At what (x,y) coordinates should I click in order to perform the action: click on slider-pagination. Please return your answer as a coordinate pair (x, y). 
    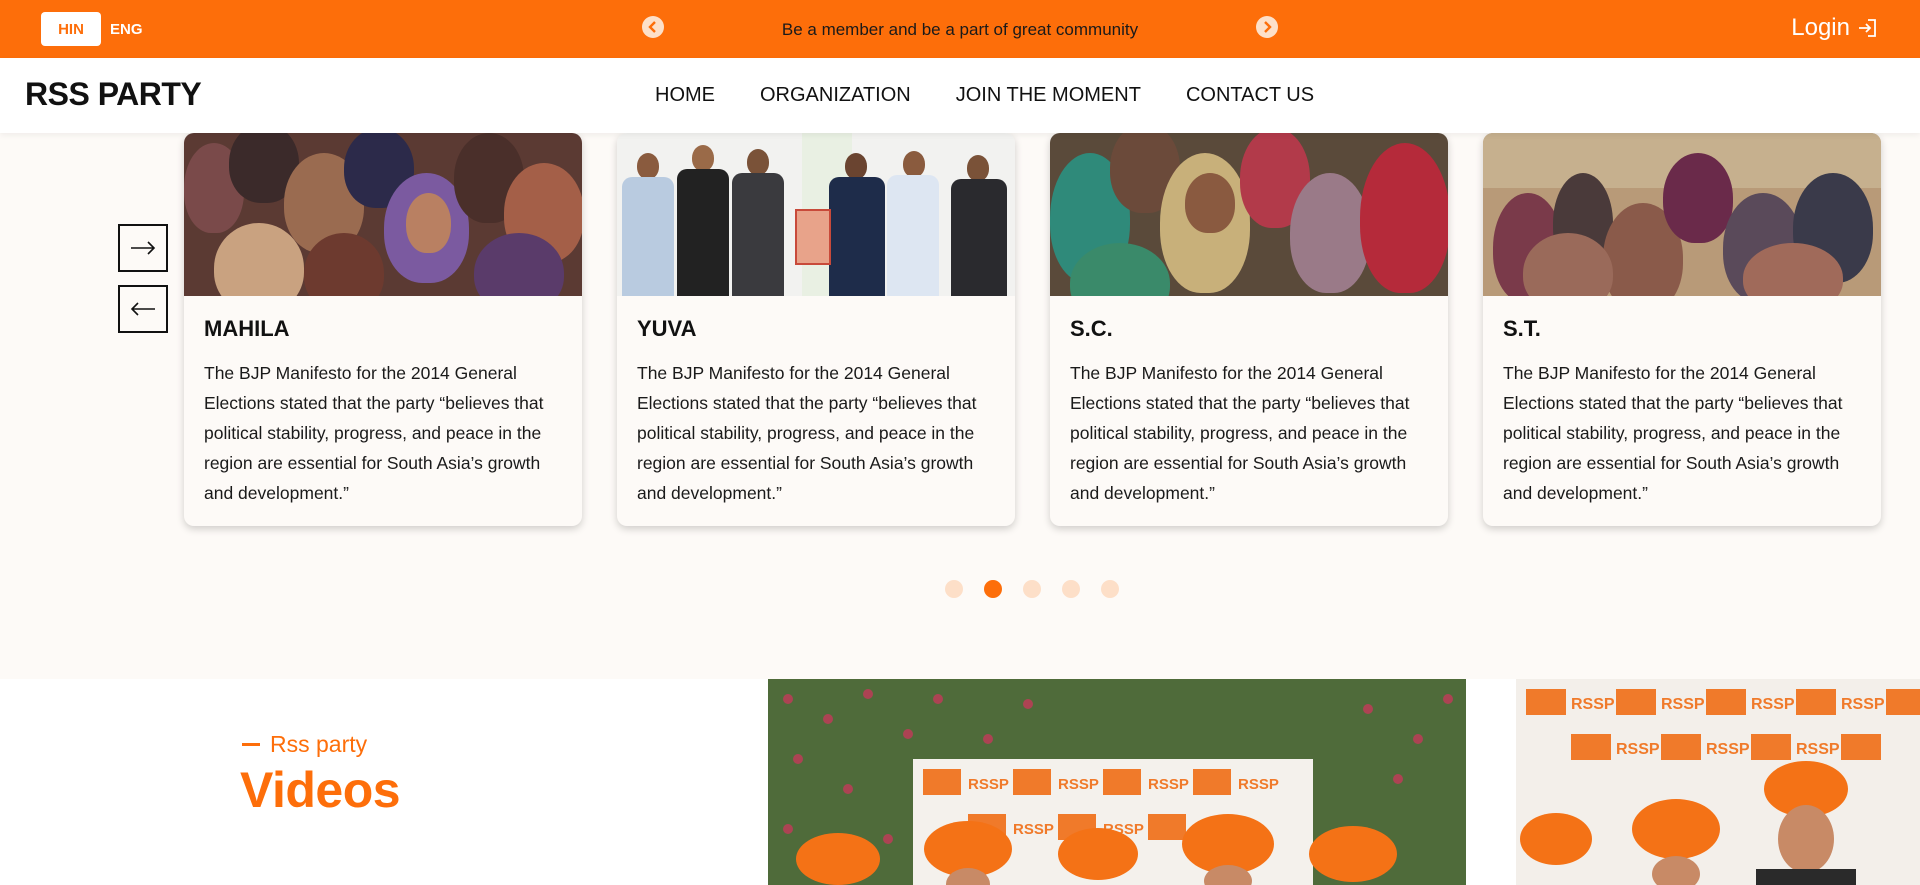
    Looking at the image, I should click on (1032, 589).